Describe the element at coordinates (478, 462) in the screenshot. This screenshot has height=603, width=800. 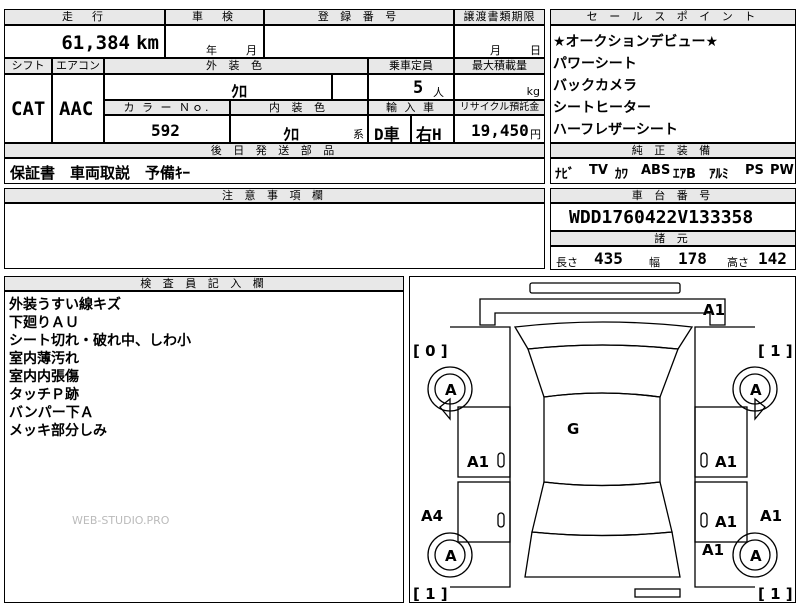
I see `mark-left-front-door: A1` at that location.